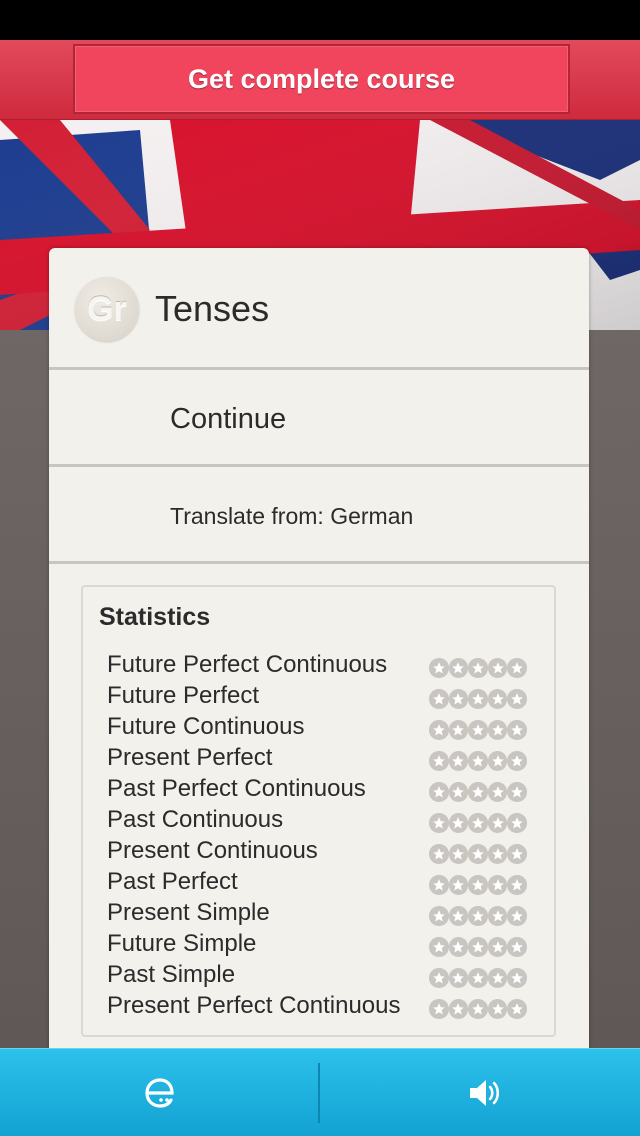  I want to click on get-complete-course-button: Get complete course, so click(321, 79).